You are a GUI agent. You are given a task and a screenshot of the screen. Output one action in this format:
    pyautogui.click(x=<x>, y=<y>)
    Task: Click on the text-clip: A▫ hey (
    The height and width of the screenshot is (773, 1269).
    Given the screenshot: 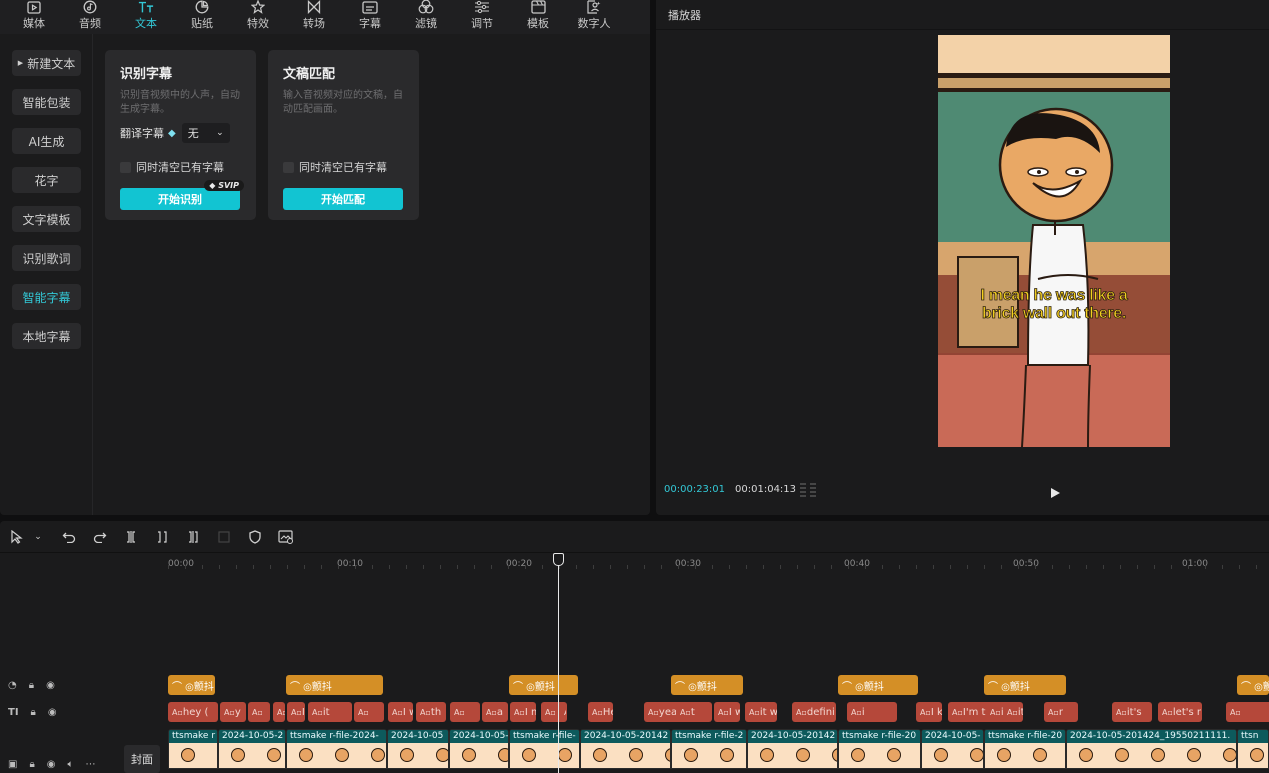 What is the action you would take?
    pyautogui.click(x=193, y=712)
    